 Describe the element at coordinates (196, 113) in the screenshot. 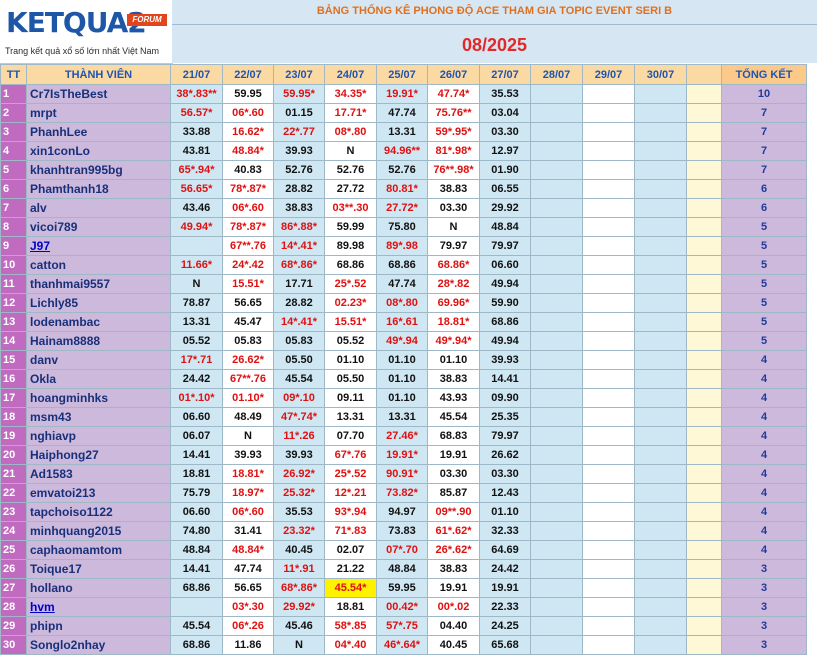

I see `score-cell: 56.57*` at that location.